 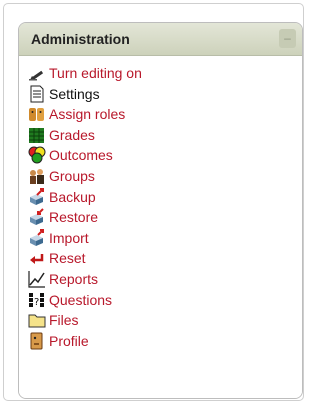 What do you see at coordinates (37, 321) in the screenshot?
I see `folder-icon` at bounding box center [37, 321].